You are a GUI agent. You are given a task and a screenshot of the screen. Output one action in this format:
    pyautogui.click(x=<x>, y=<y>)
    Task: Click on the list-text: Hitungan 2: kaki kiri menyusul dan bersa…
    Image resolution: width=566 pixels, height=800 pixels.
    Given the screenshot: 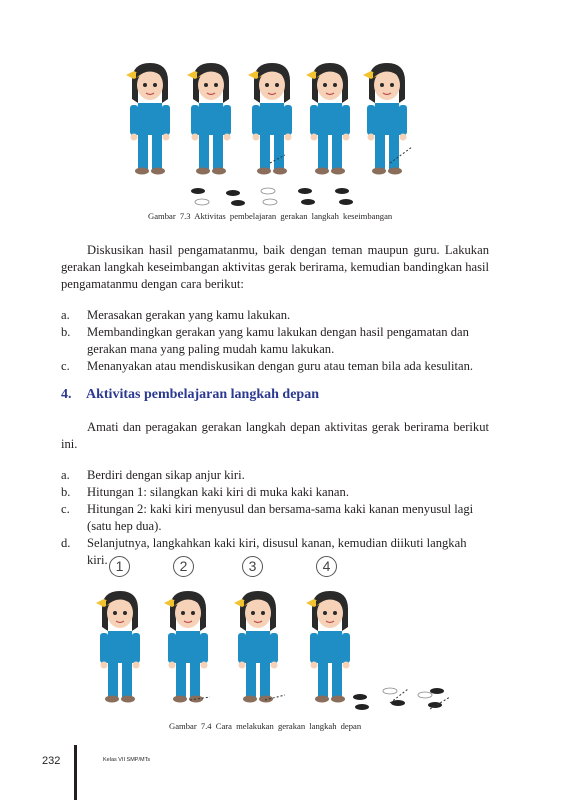 What is the action you would take?
    pyautogui.click(x=280, y=517)
    